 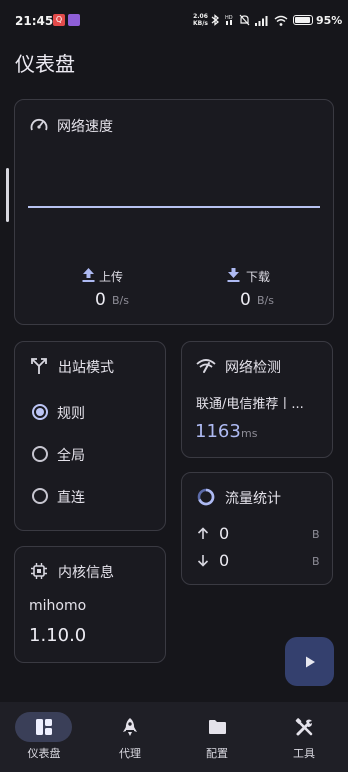 I want to click on radio-rule, so click(x=40, y=412).